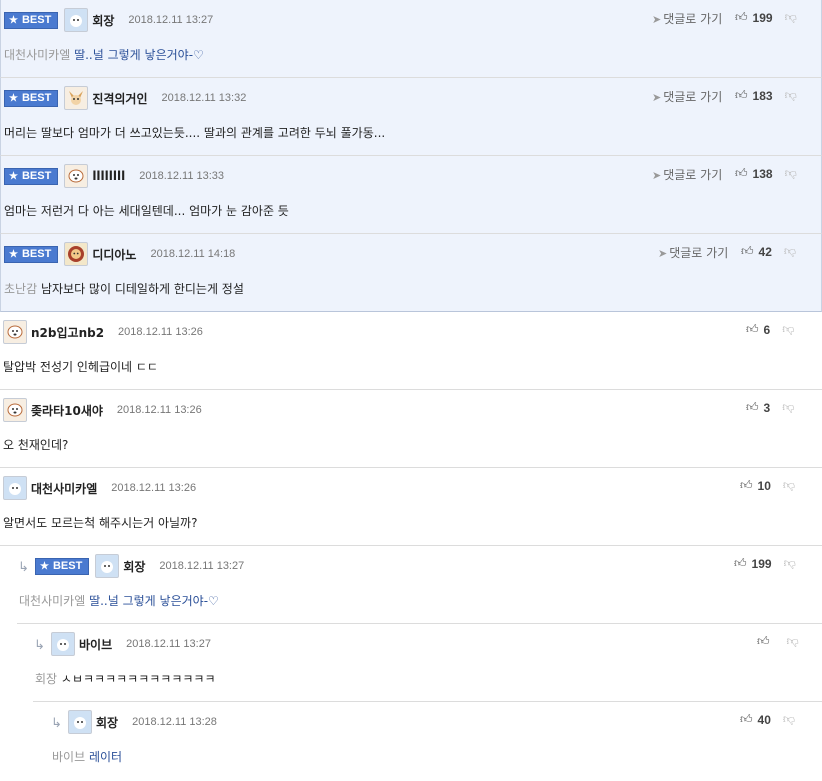  I want to click on vote-count: 6, so click(767, 329).